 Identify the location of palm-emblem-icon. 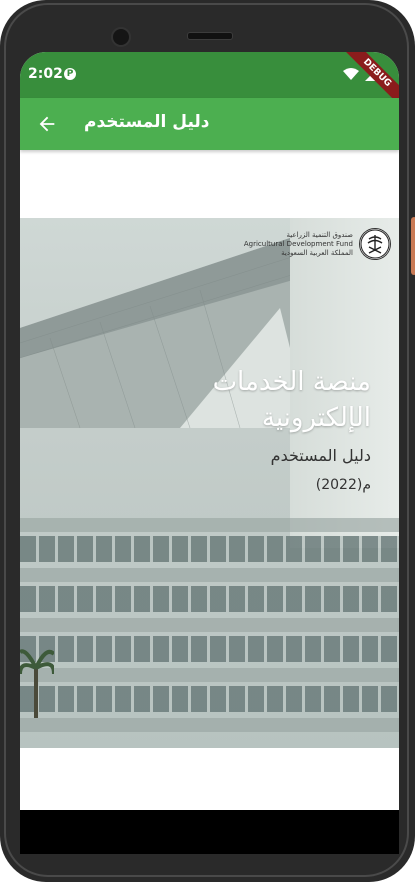
(375, 244).